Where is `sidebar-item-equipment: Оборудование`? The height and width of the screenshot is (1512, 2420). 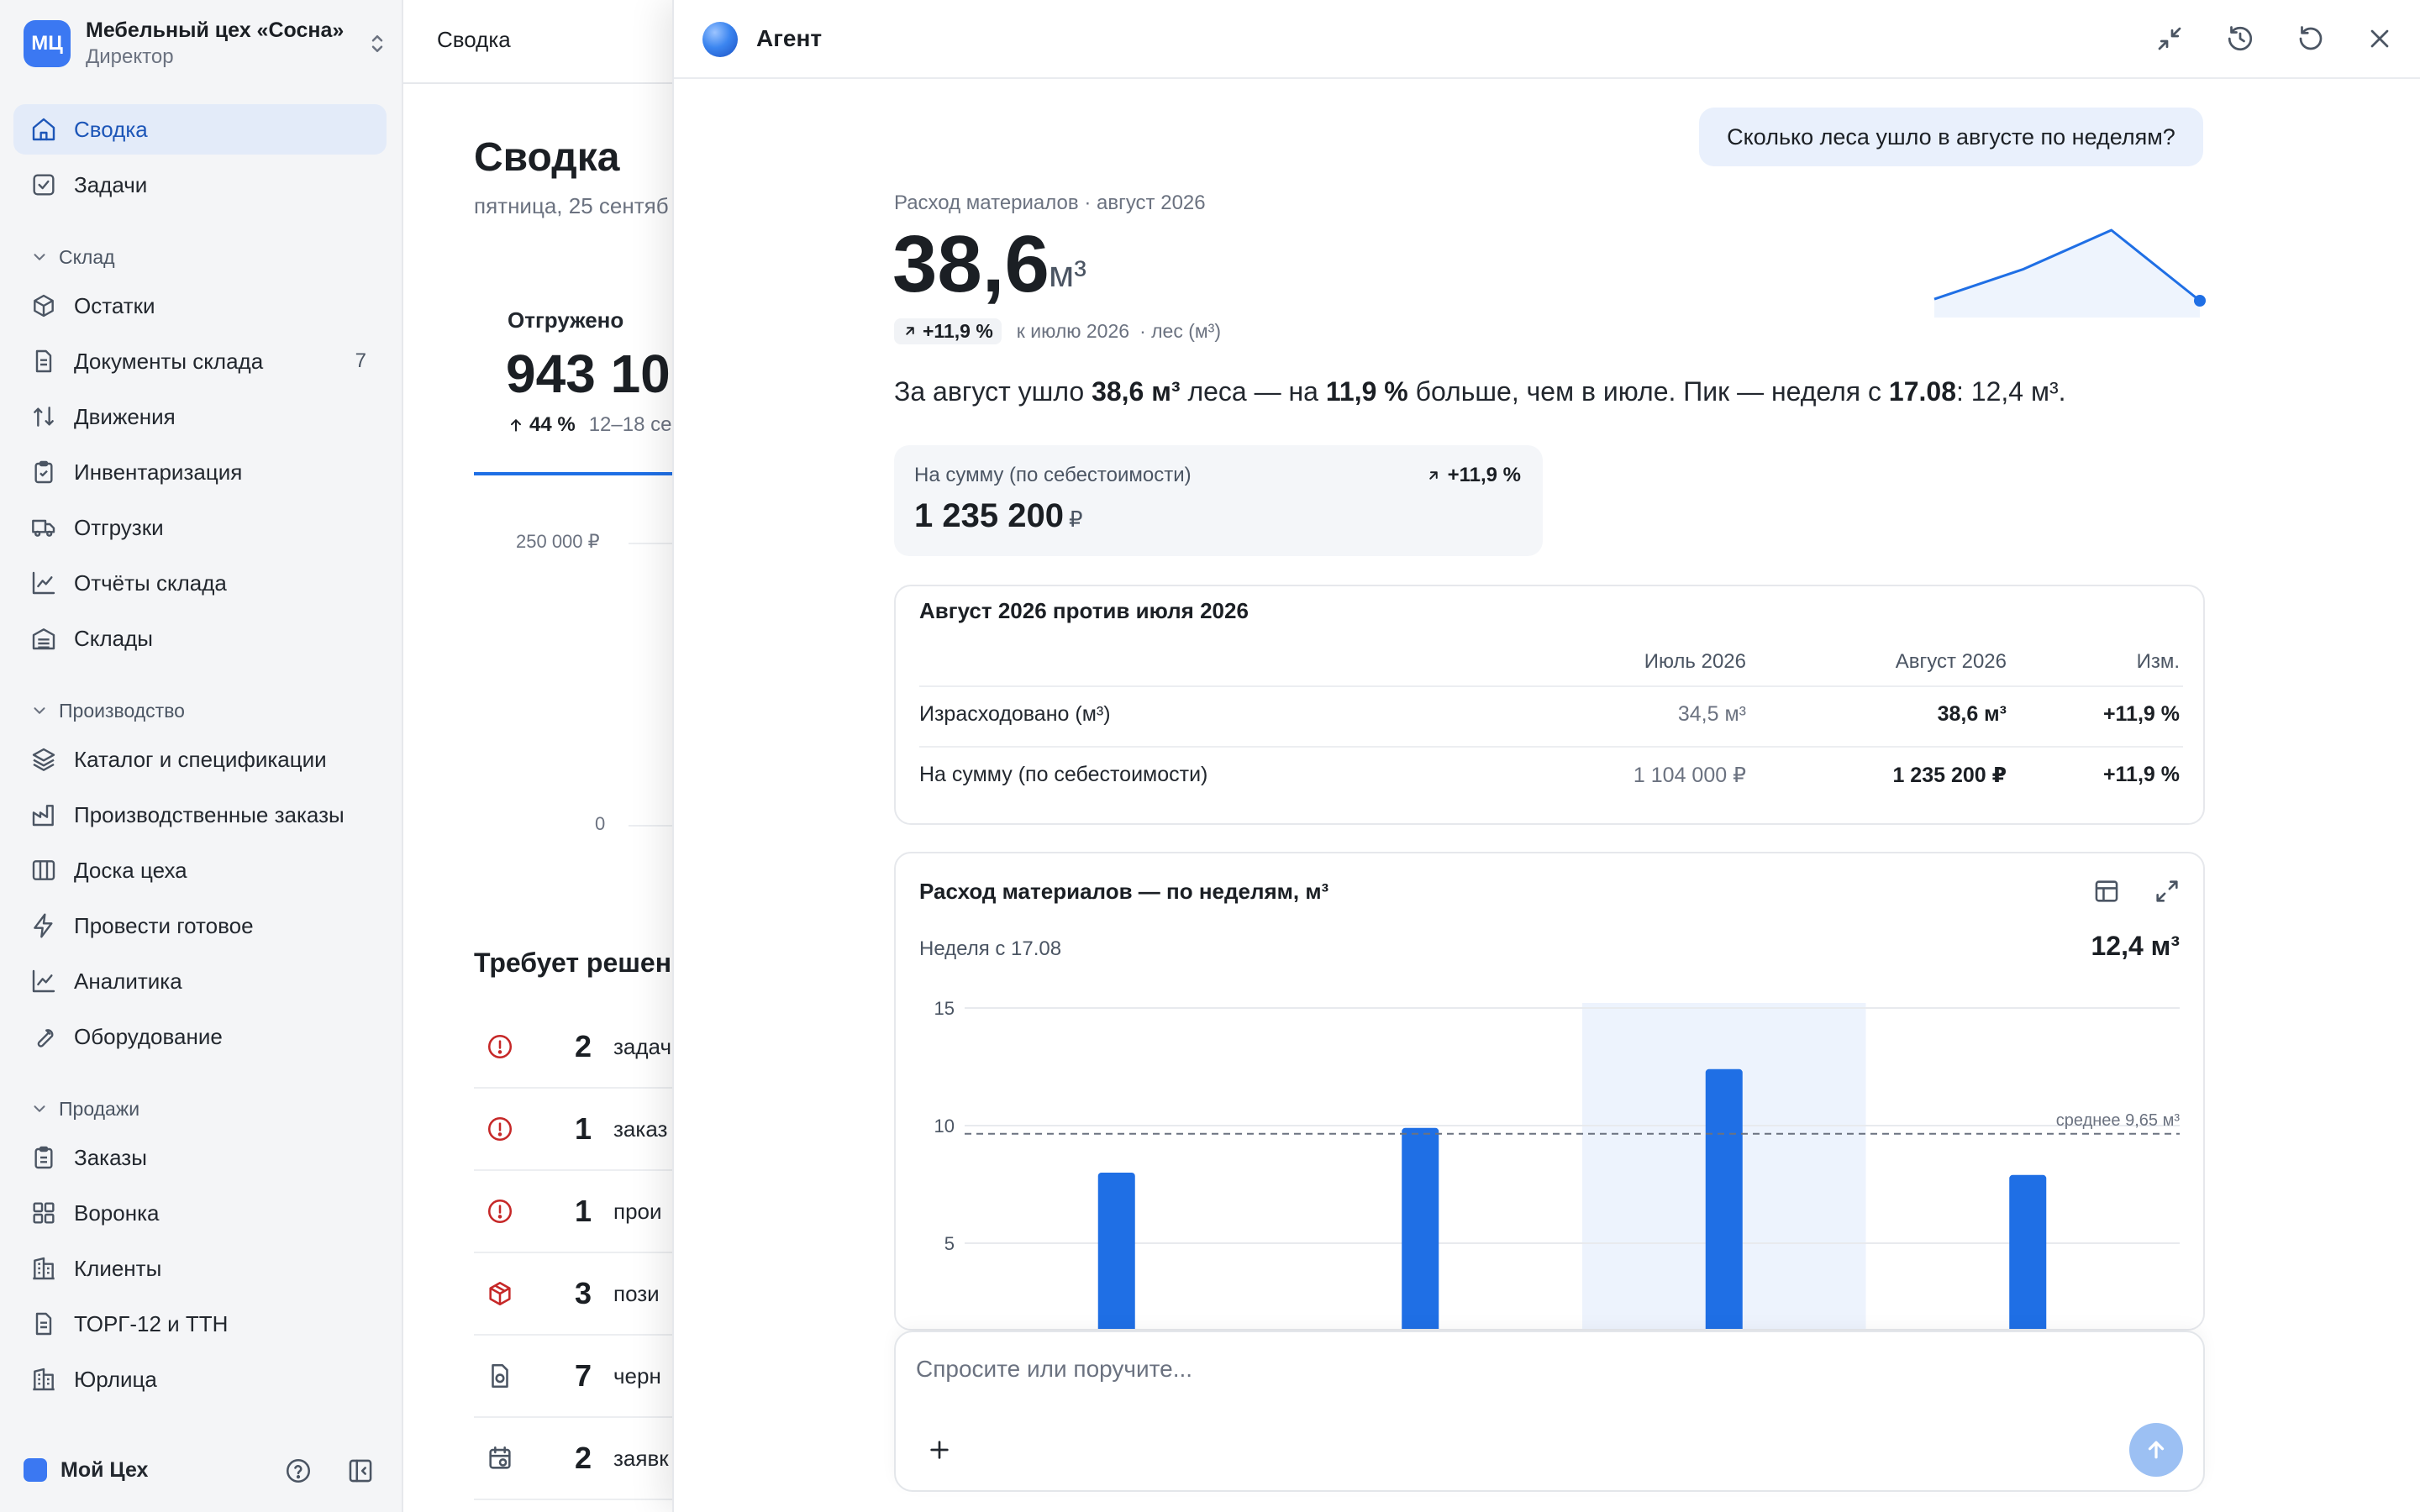
sidebar-item-equipment: Оборудование is located at coordinates (200, 1036).